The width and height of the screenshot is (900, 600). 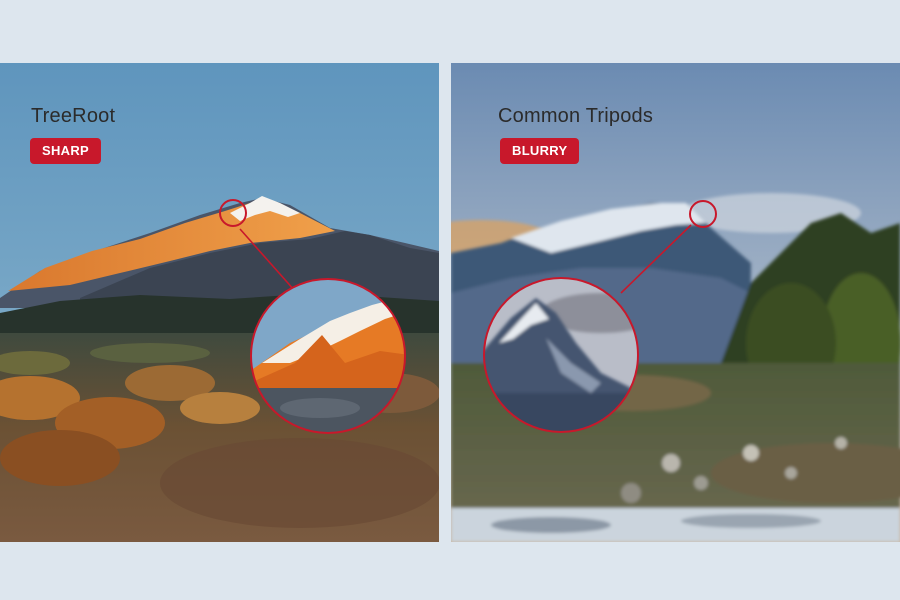 What do you see at coordinates (576, 116) in the screenshot?
I see `brand-title: Common Tripods` at bounding box center [576, 116].